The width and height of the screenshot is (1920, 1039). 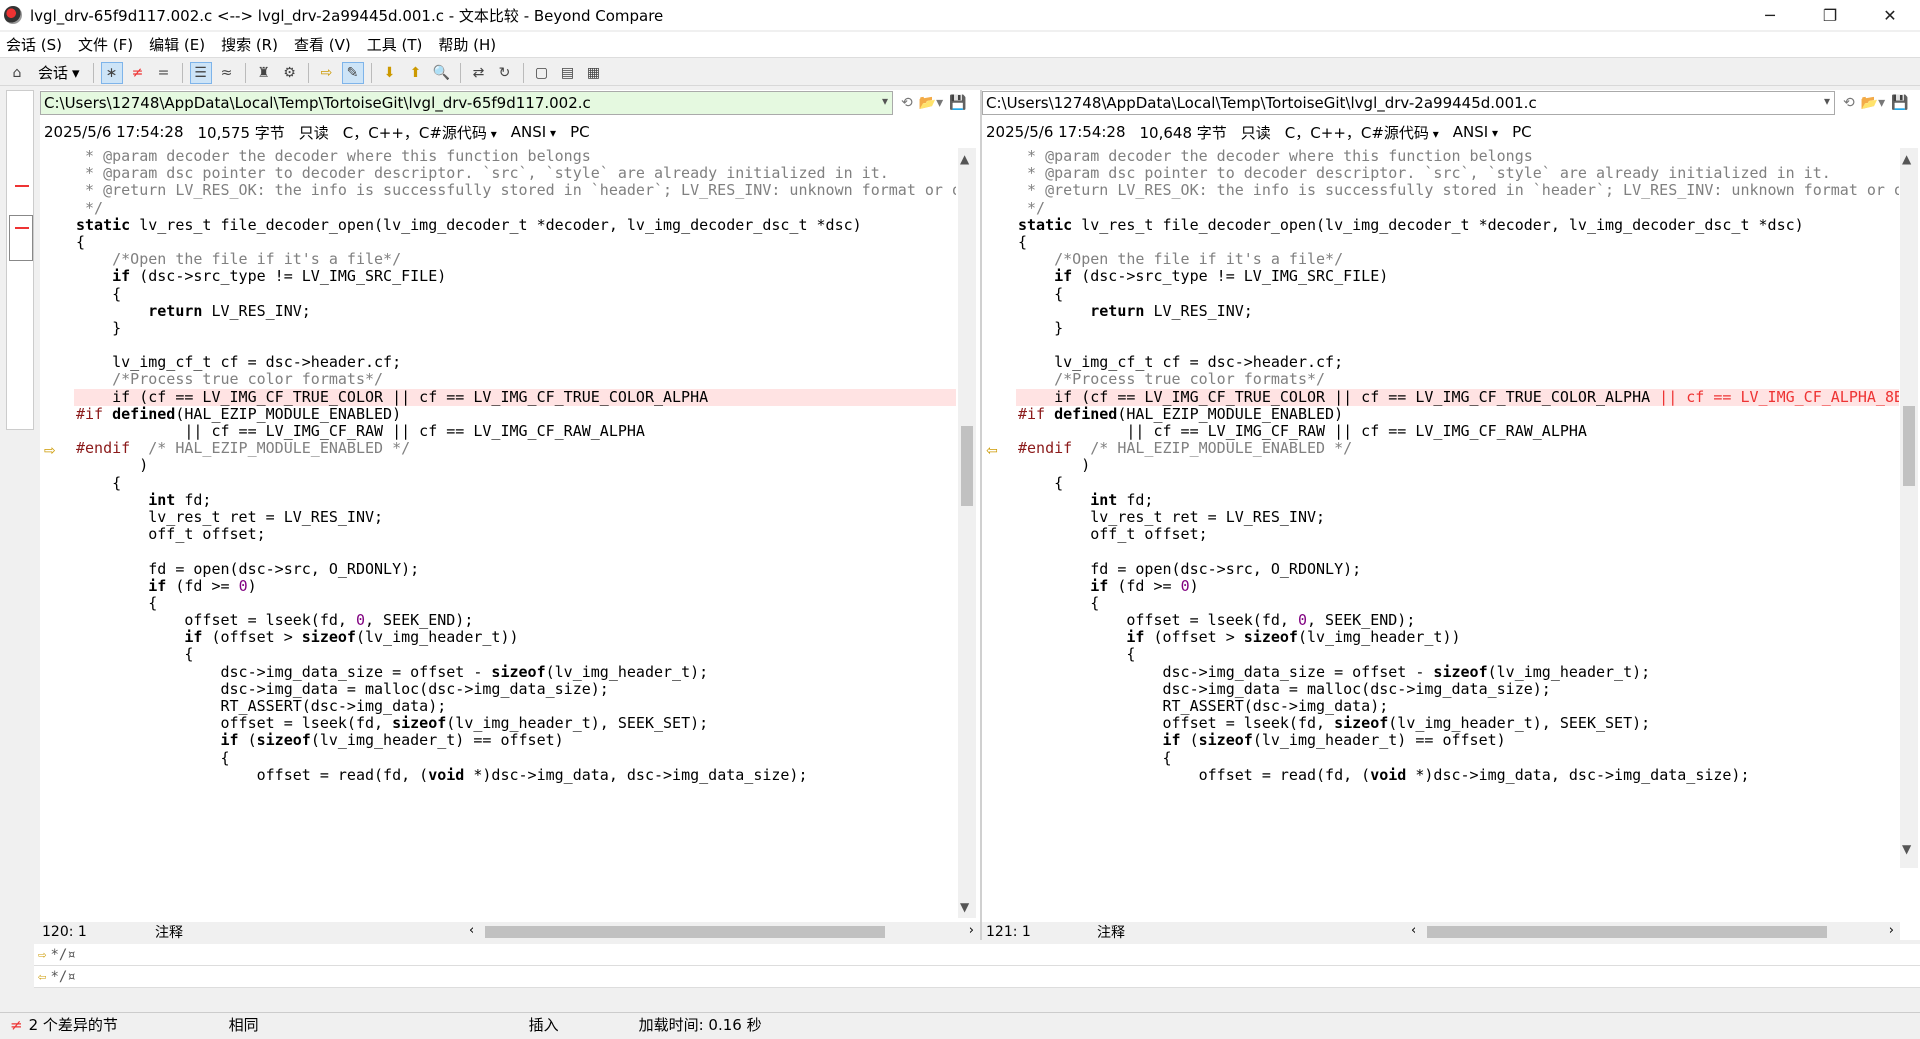 What do you see at coordinates (515, 637) in the screenshot?
I see `code-line: if (offset > sizeof(lv_img_header_t))` at bounding box center [515, 637].